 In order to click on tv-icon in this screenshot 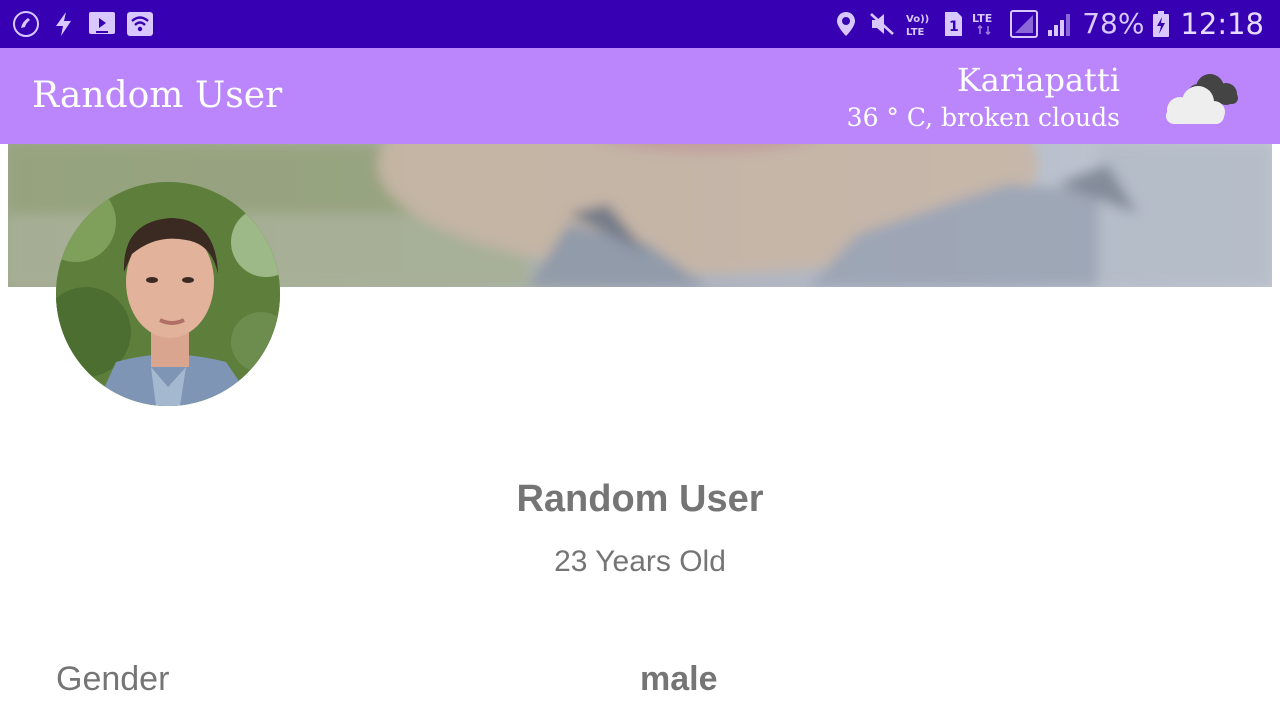, I will do `click(102, 24)`.